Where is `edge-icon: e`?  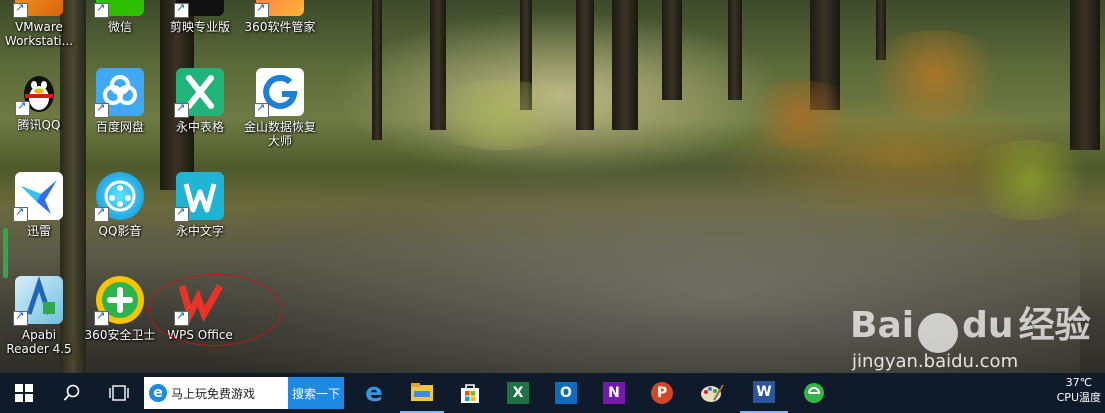
edge-icon: e is located at coordinates (374, 393).